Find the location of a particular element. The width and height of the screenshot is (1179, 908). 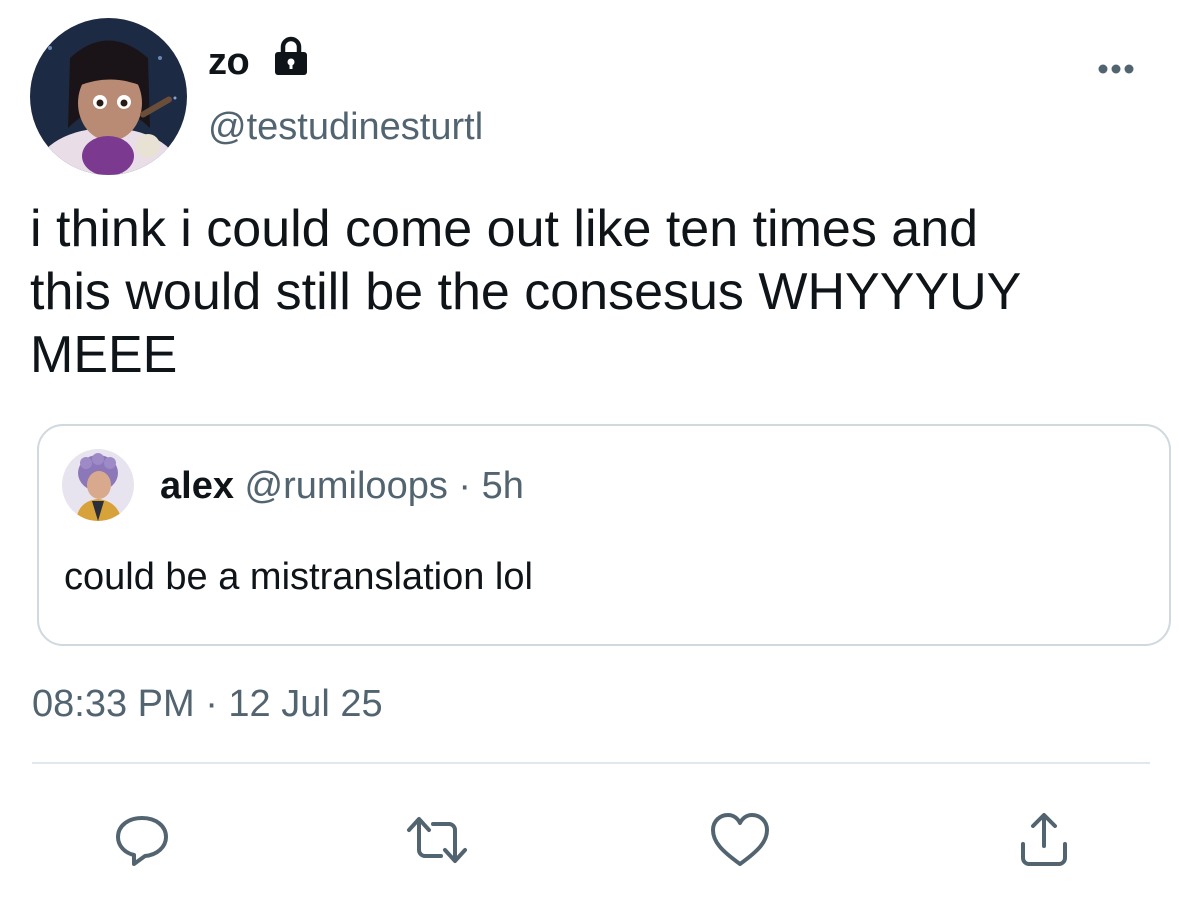

reply-icon is located at coordinates (142, 841).